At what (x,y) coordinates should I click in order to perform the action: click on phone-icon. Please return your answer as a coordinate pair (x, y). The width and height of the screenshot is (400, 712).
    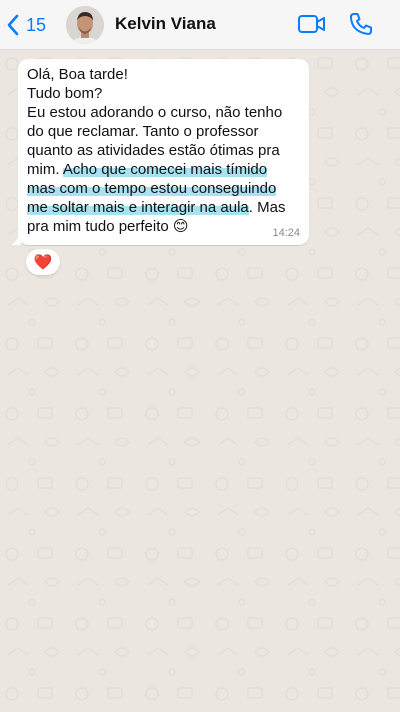
    Looking at the image, I should click on (361, 24).